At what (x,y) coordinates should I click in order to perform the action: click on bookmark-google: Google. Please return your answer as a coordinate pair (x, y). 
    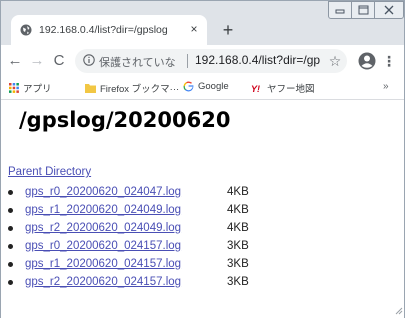
    Looking at the image, I should click on (206, 88).